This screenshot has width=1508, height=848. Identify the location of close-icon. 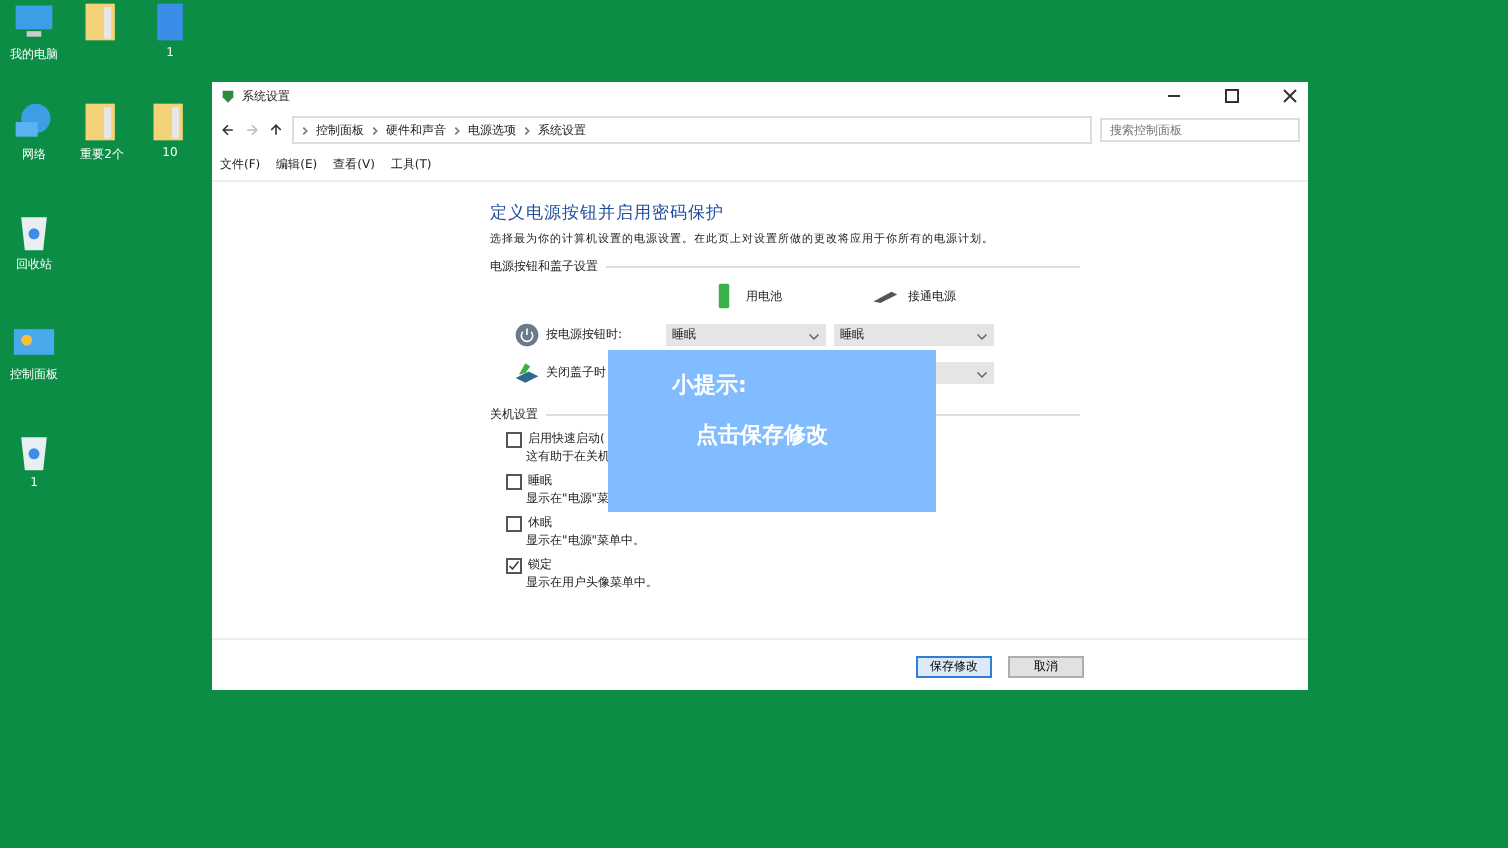
(1290, 96).